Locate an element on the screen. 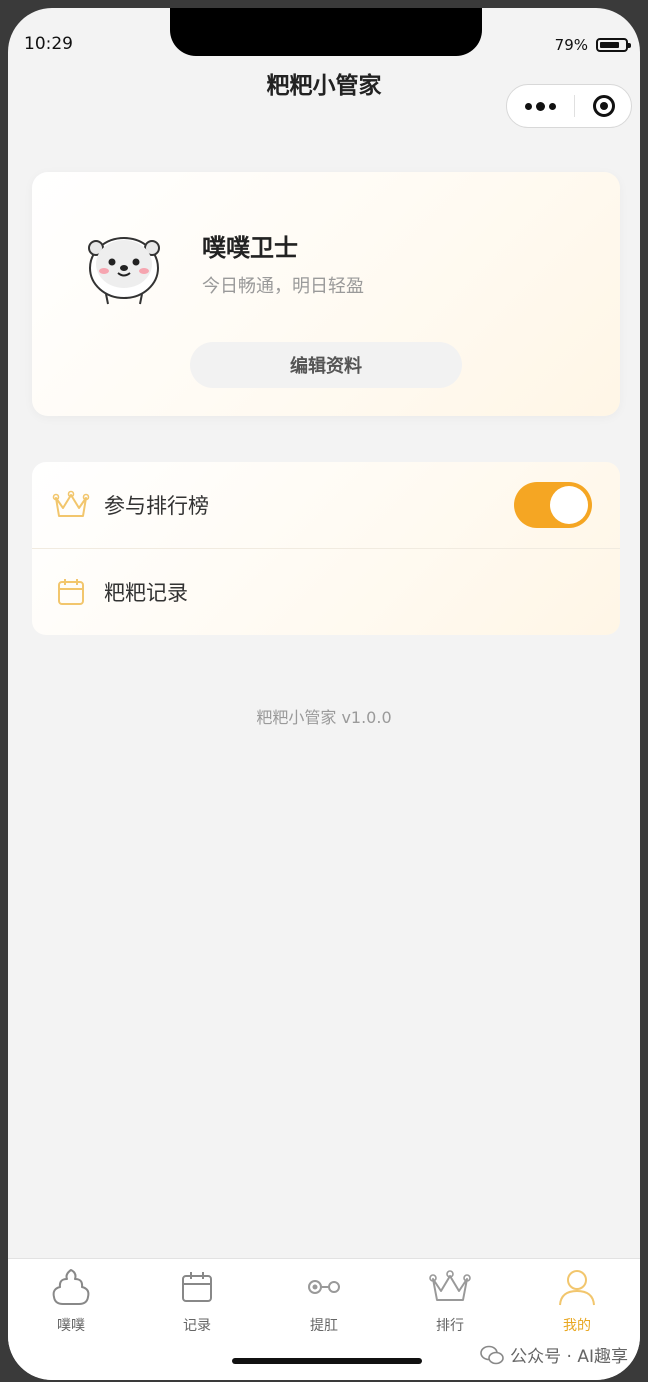  edit-profile-button: 编辑资料 is located at coordinates (326, 365).